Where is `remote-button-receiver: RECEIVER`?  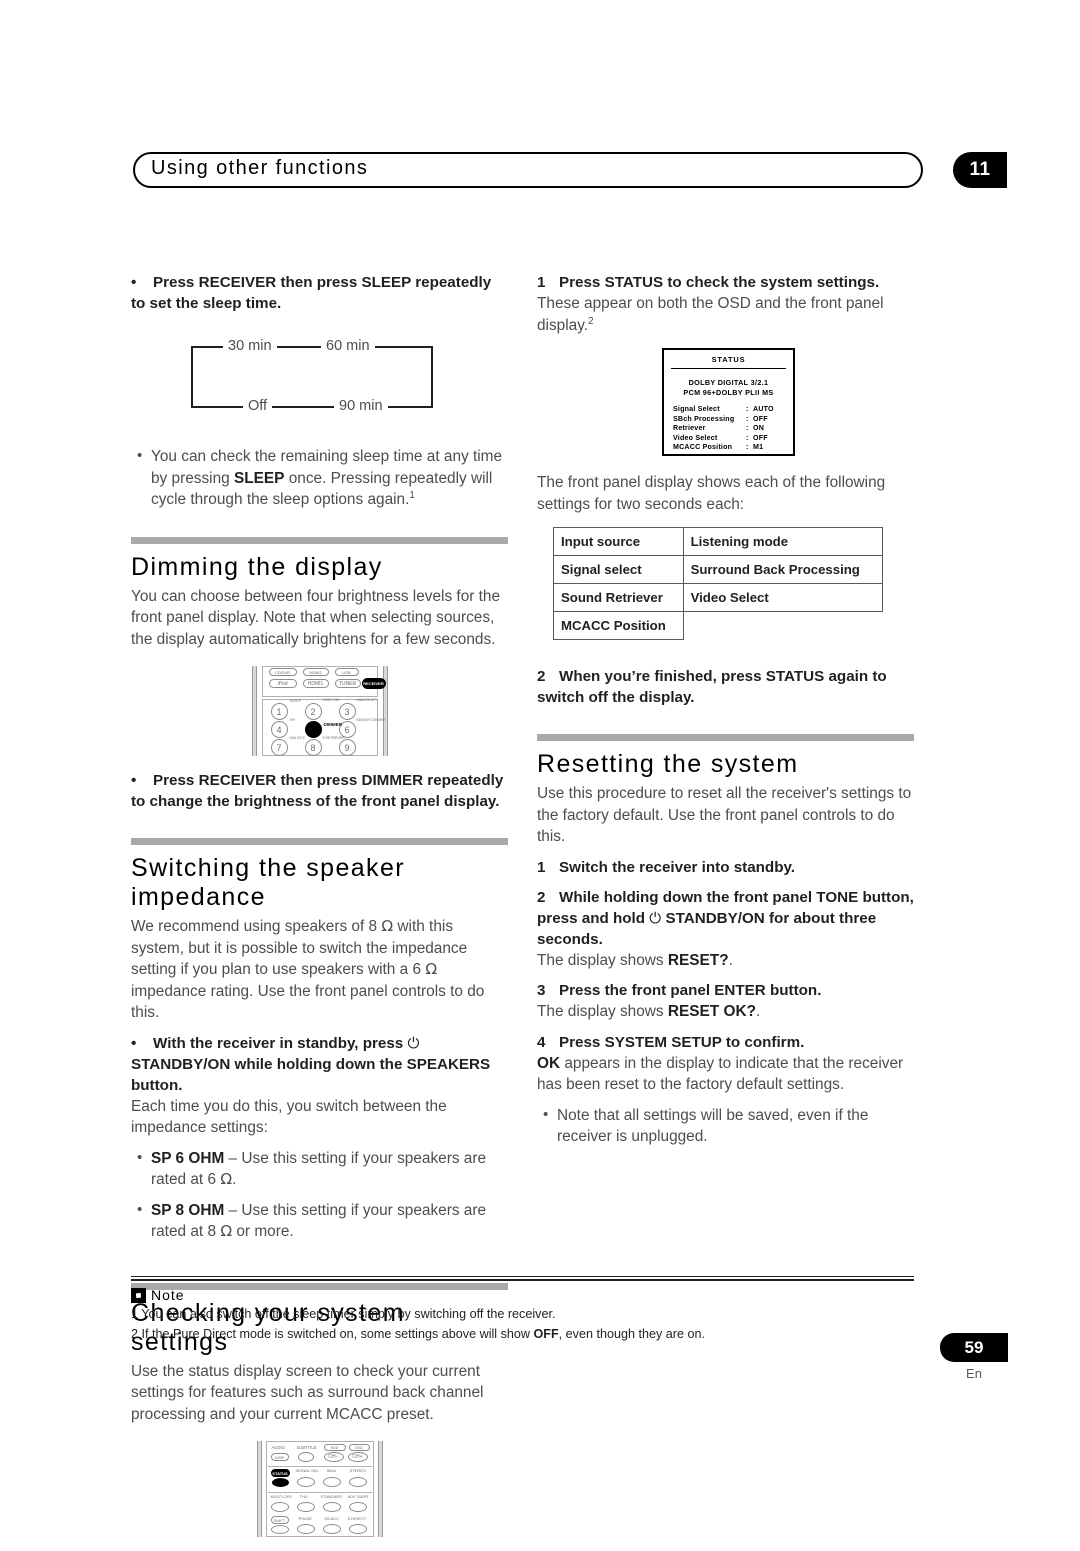 remote-button-receiver: RECEIVER is located at coordinates (373, 683).